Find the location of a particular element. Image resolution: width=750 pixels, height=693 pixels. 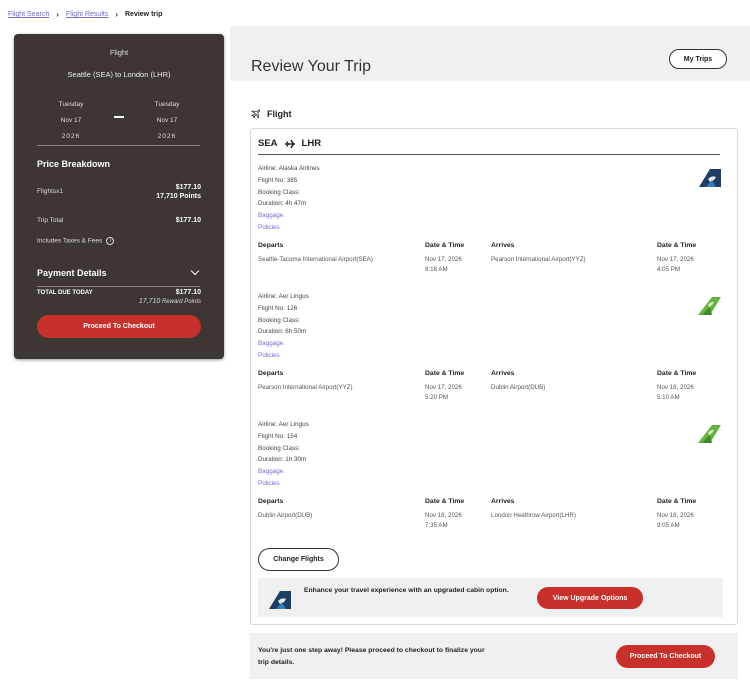

arrive-date-block: Tuesday Nov 17 2026 is located at coordinates (167, 121).